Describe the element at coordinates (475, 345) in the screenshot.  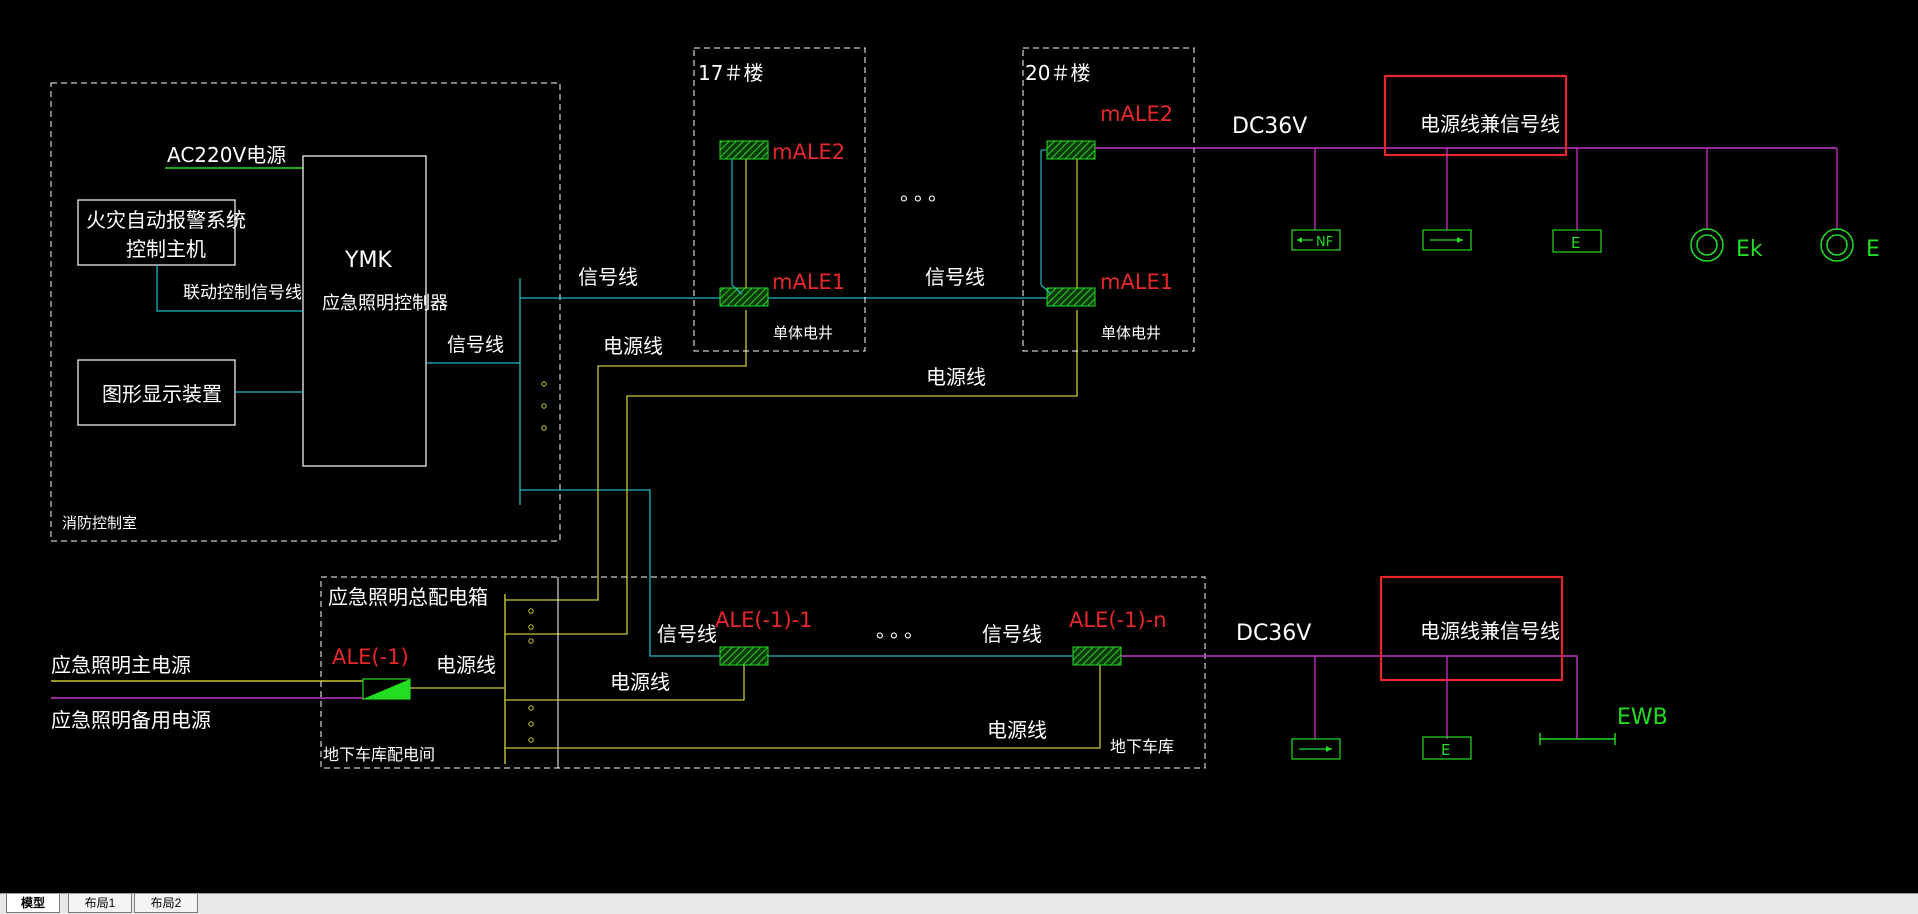
I see `controller-signal-label: 信号线` at that location.